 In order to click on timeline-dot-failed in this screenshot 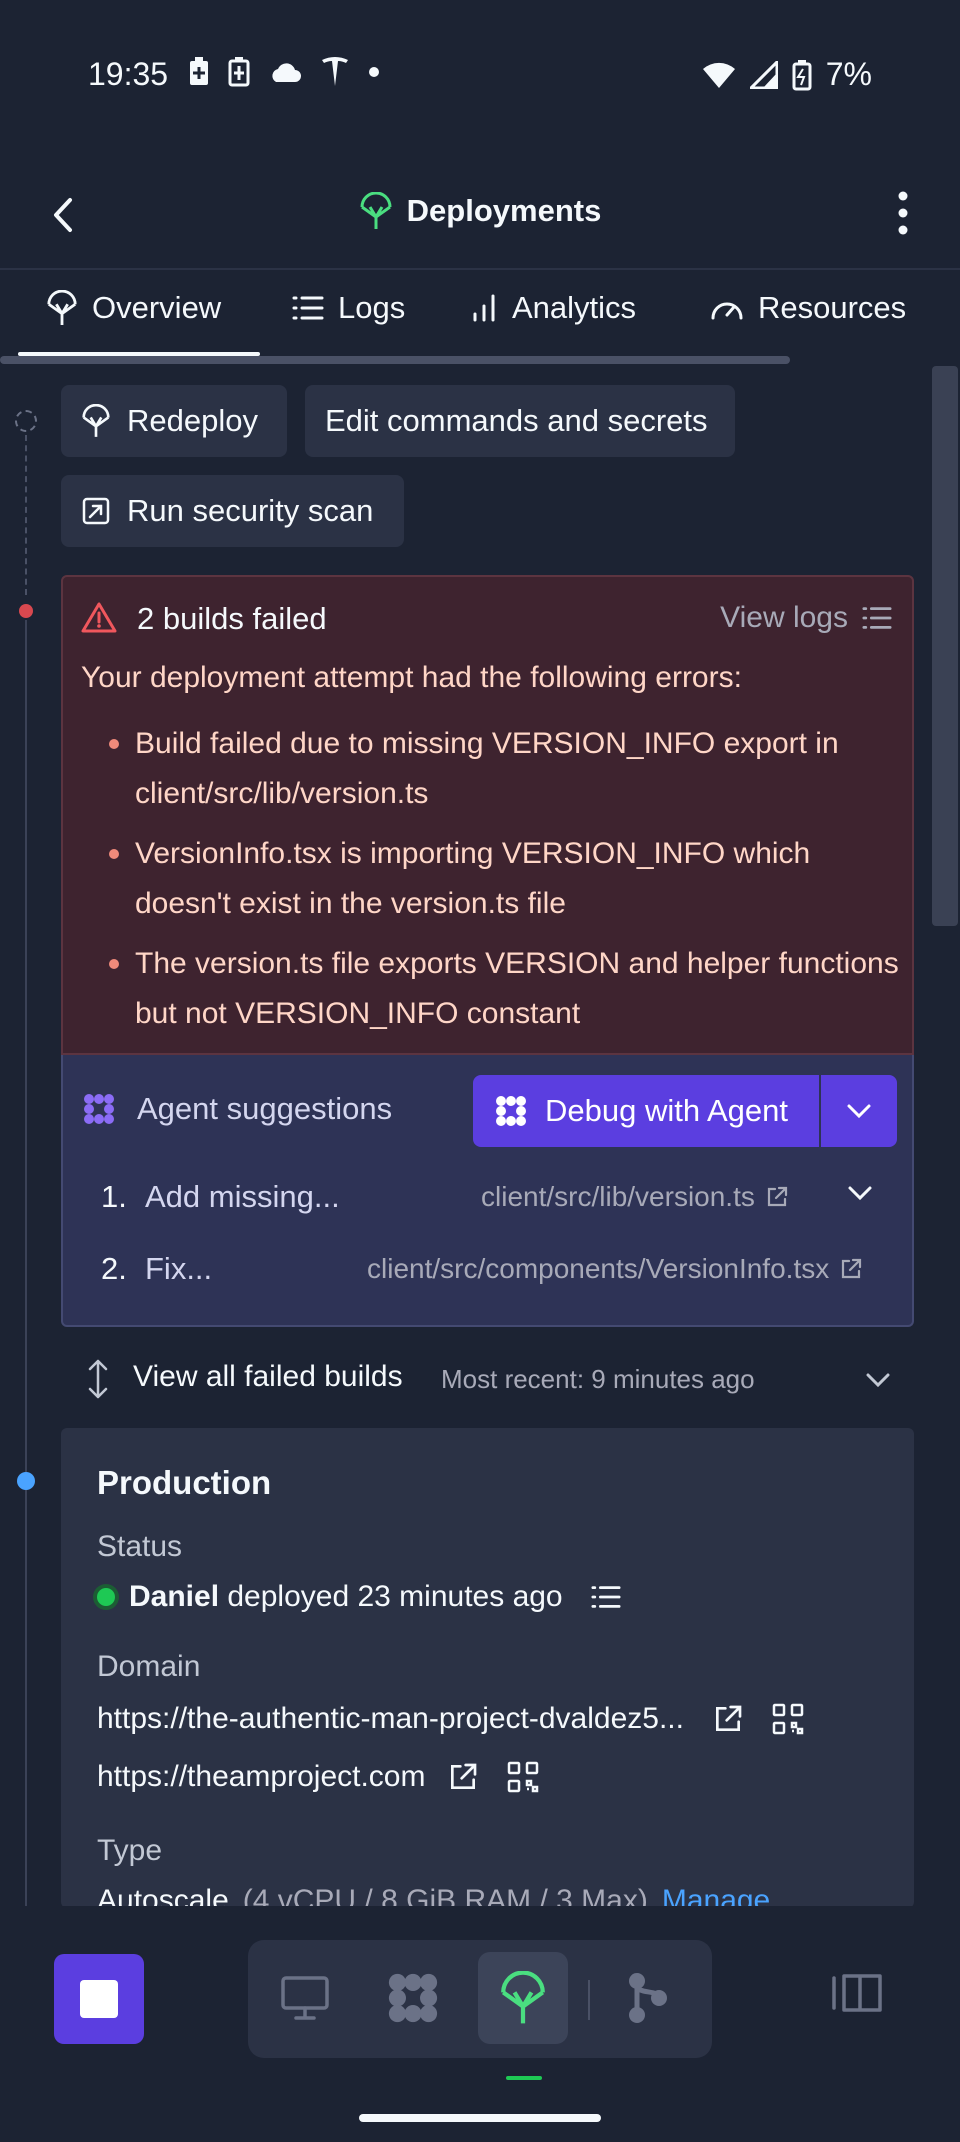, I will do `click(26, 611)`.